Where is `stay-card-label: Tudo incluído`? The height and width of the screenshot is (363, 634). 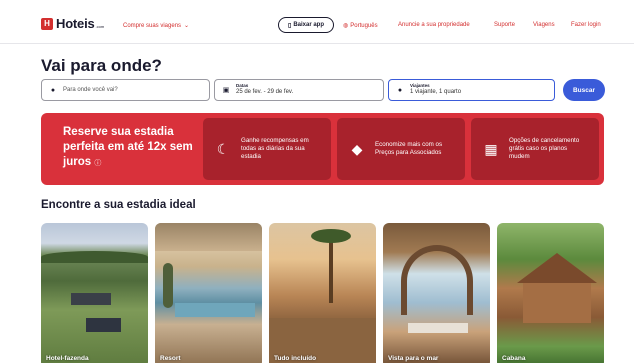
stay-card-label: Tudo incluído is located at coordinates (295, 358).